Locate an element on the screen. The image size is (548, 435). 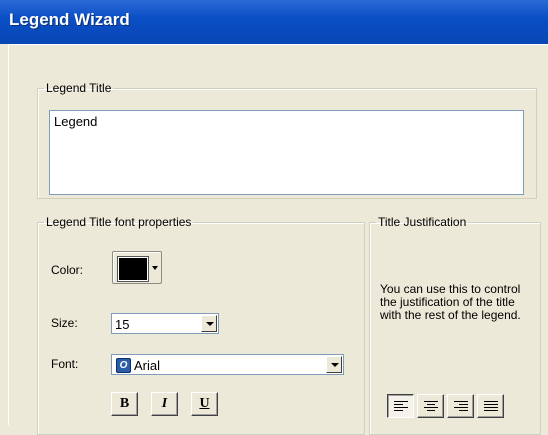
bold-button: B is located at coordinates (124, 404).